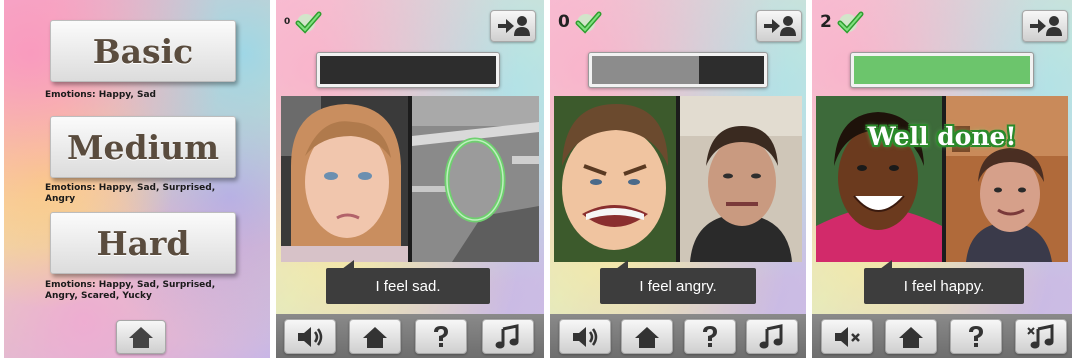 The image size is (1072, 358). I want to click on hard-level-button: Hard, so click(143, 243).